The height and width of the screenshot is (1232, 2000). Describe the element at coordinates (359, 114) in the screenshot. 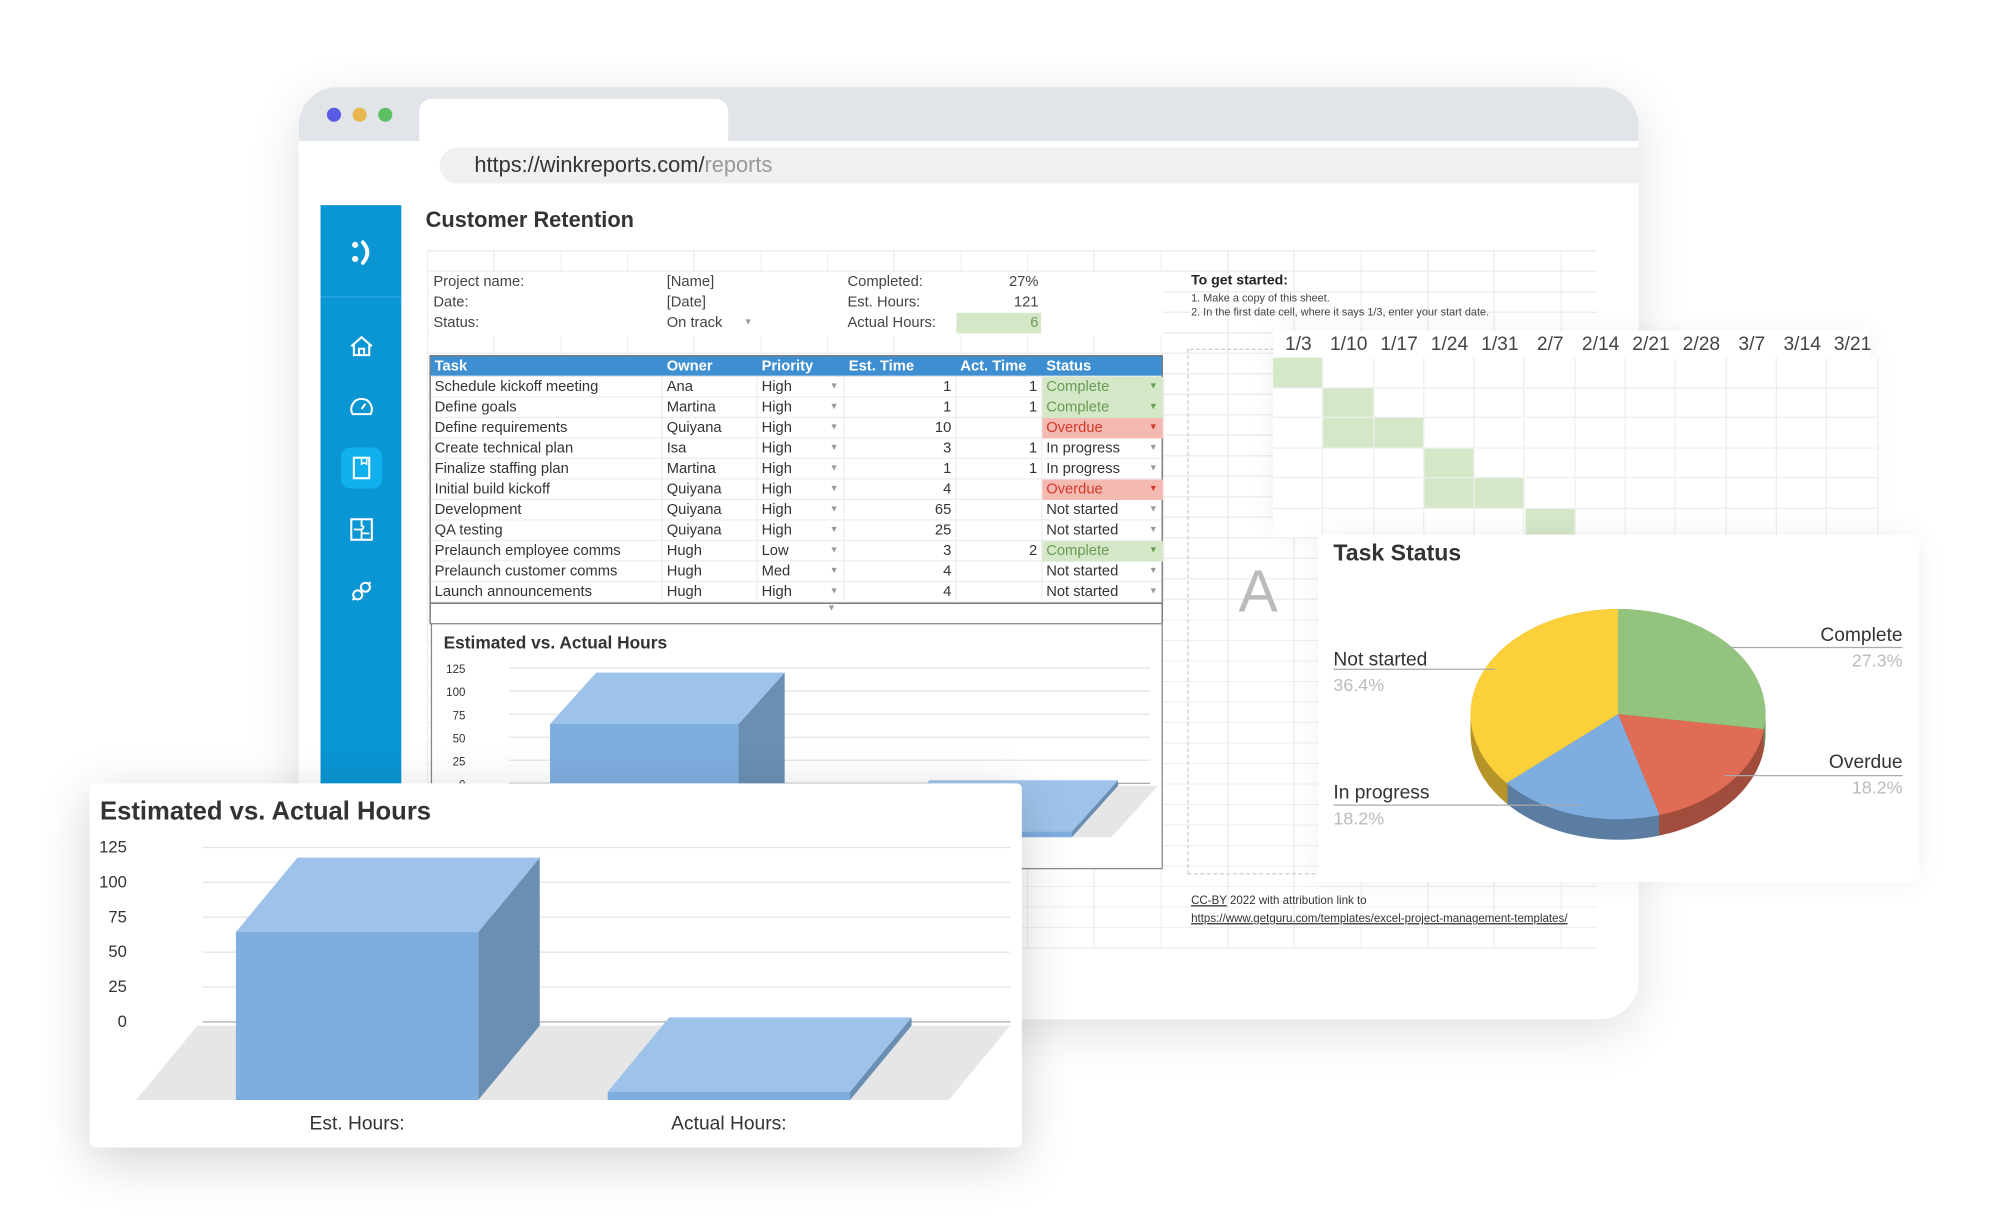

I see `window-minimize-dot` at that location.